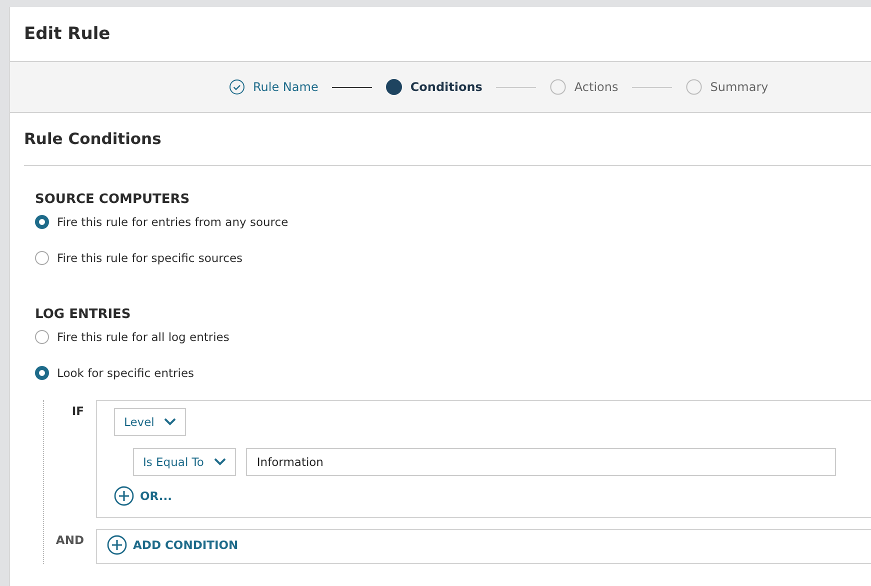  I want to click on wizard-step: Summary, so click(727, 87).